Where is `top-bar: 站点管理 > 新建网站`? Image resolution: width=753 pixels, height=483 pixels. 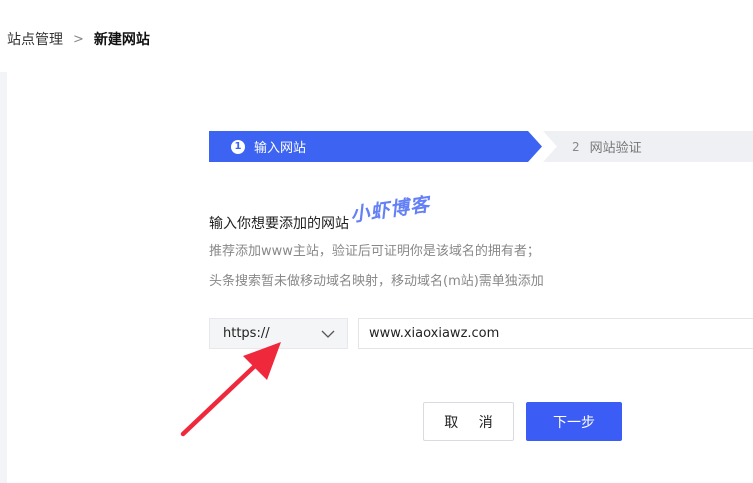
top-bar: 站点管理 > 新建网站 is located at coordinates (376, 36).